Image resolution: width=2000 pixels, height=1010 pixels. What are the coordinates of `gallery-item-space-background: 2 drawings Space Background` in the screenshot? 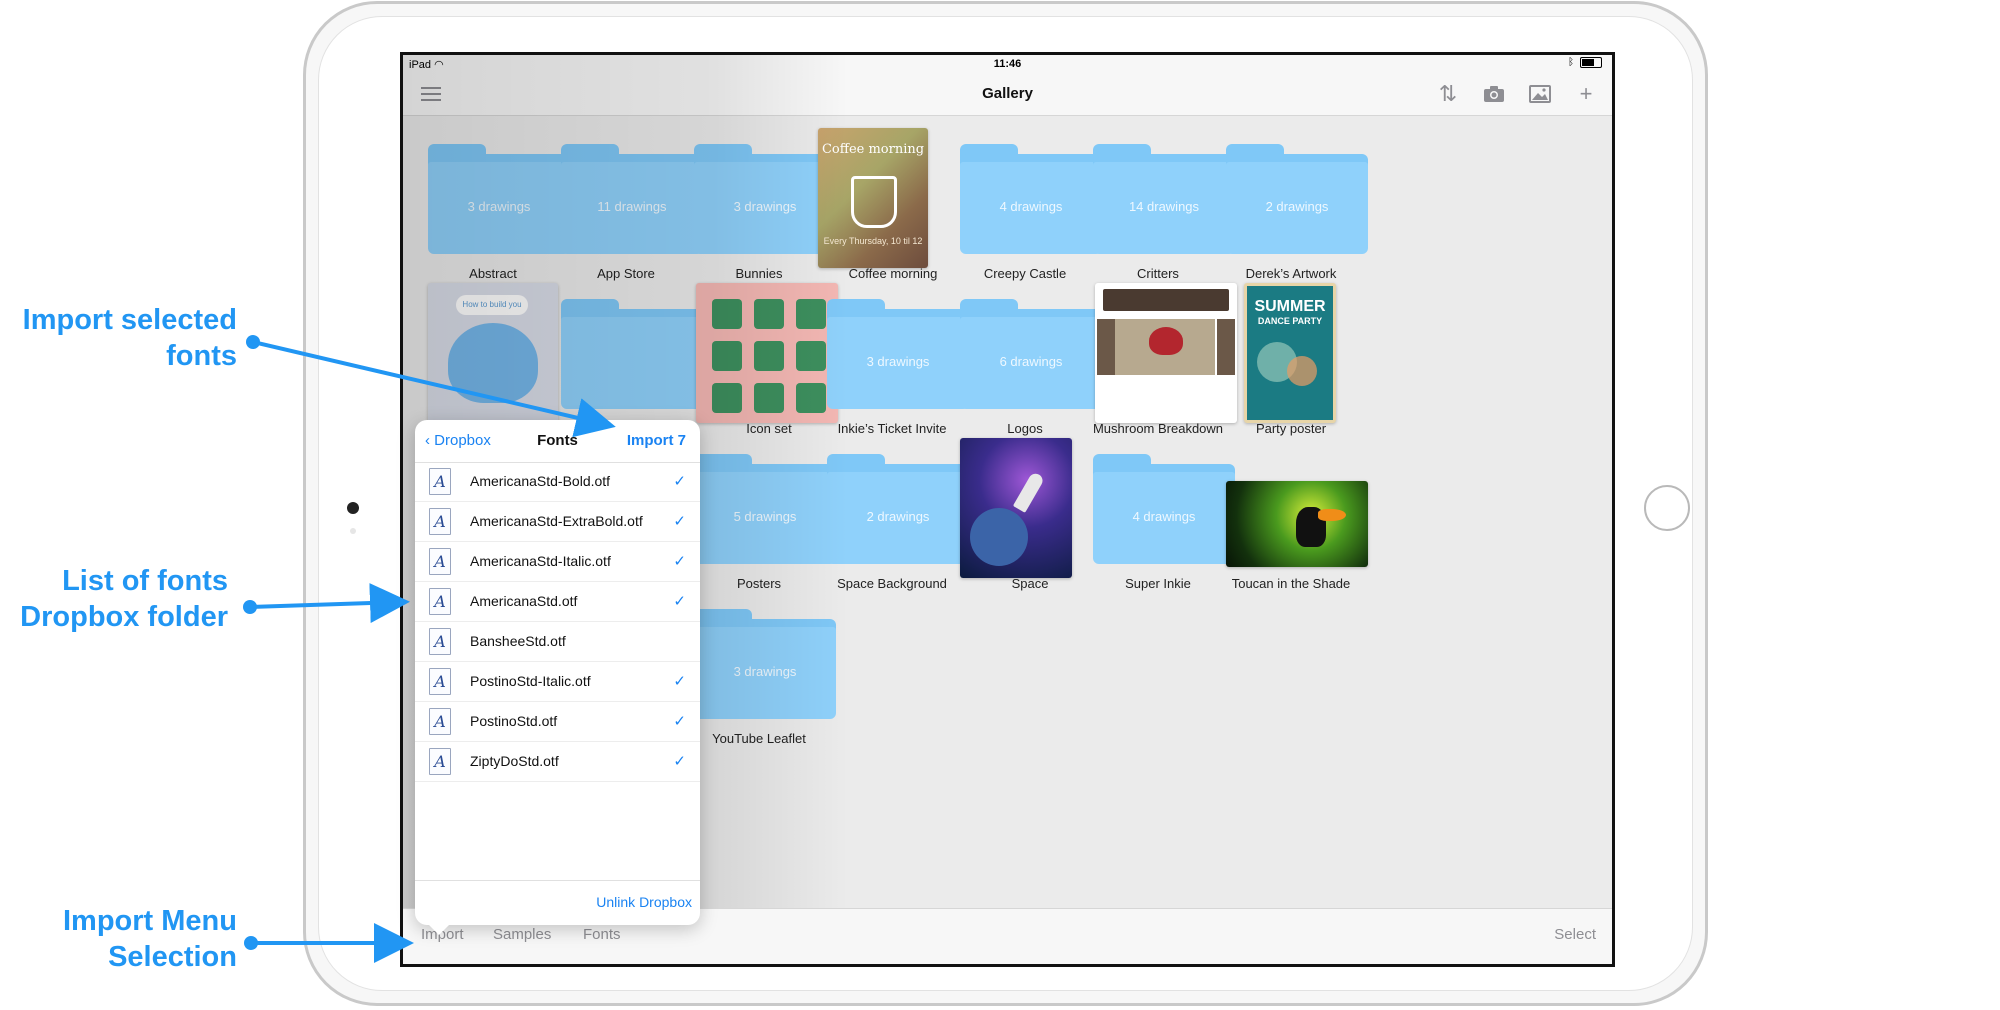 It's located at (893, 508).